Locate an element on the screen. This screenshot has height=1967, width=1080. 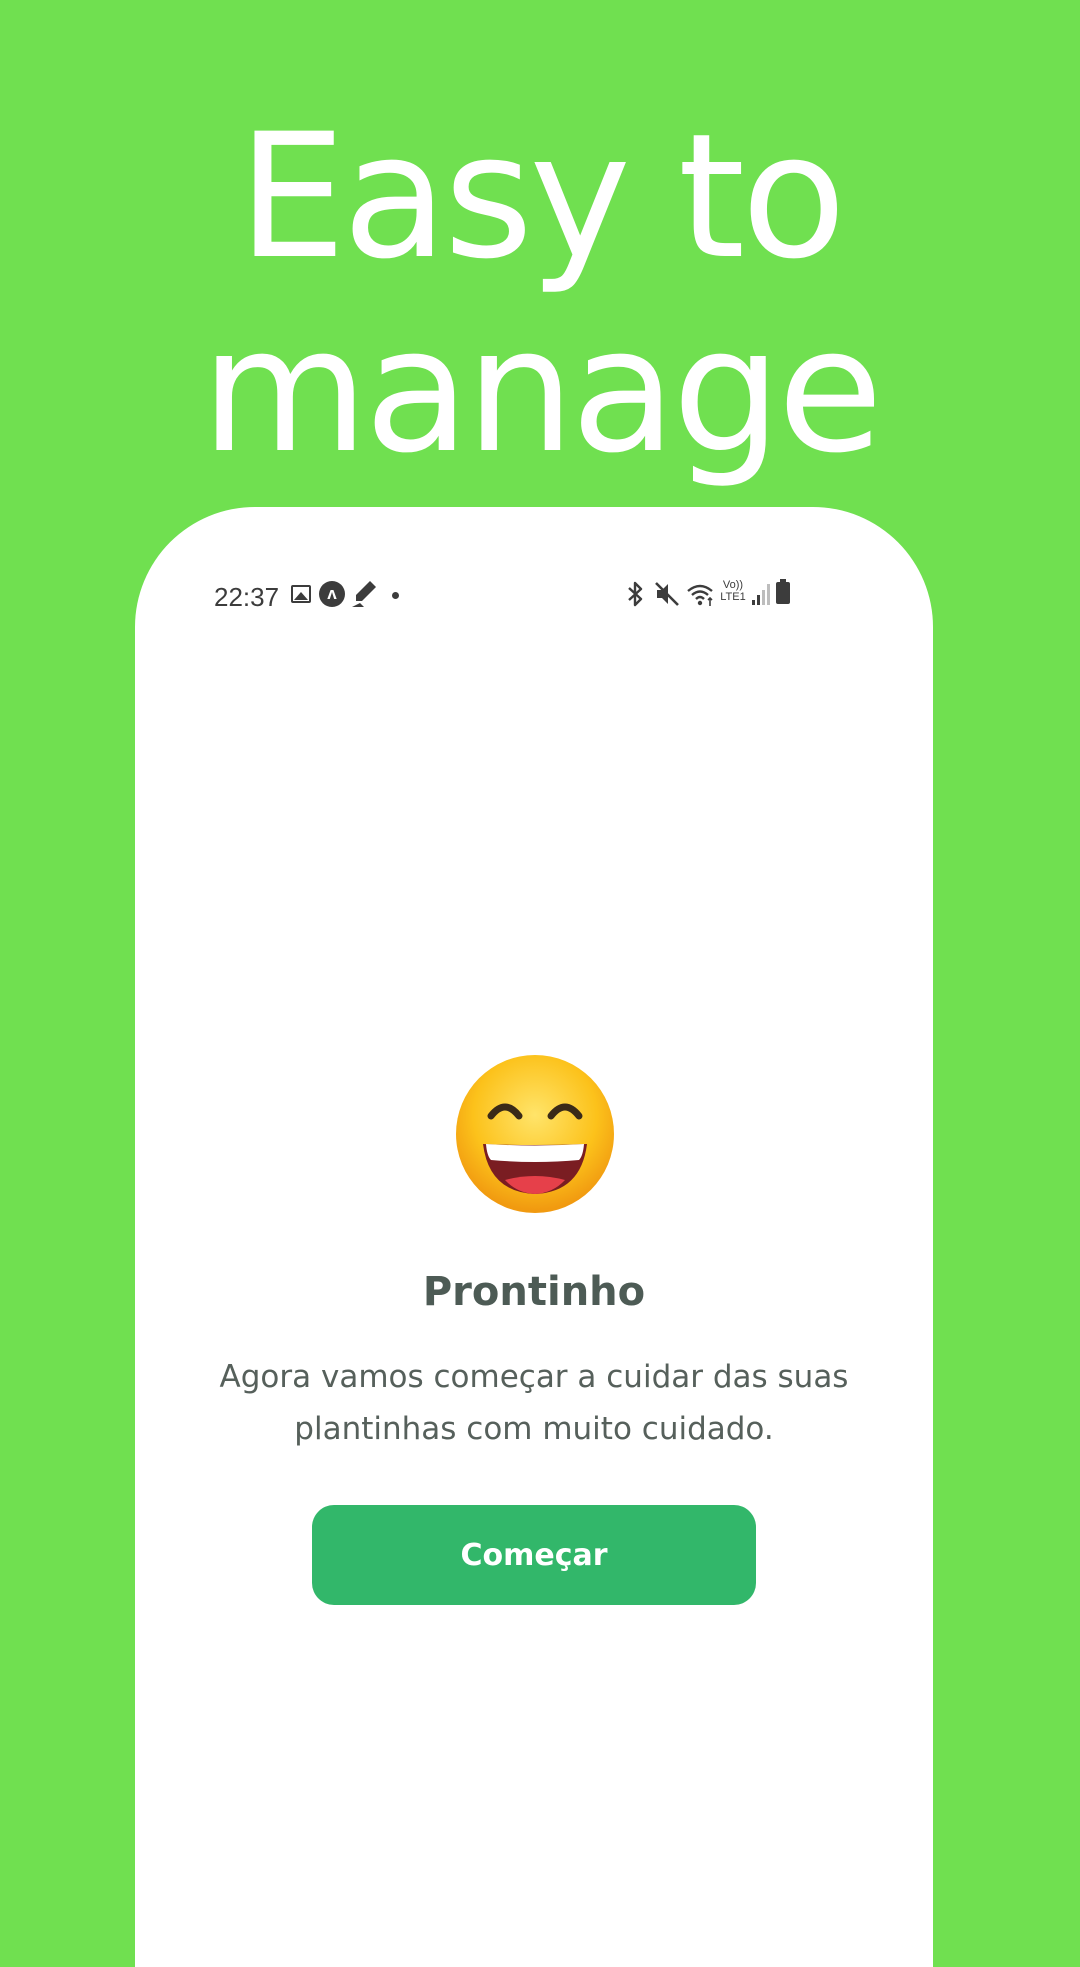
dot-icon is located at coordinates (395, 595).